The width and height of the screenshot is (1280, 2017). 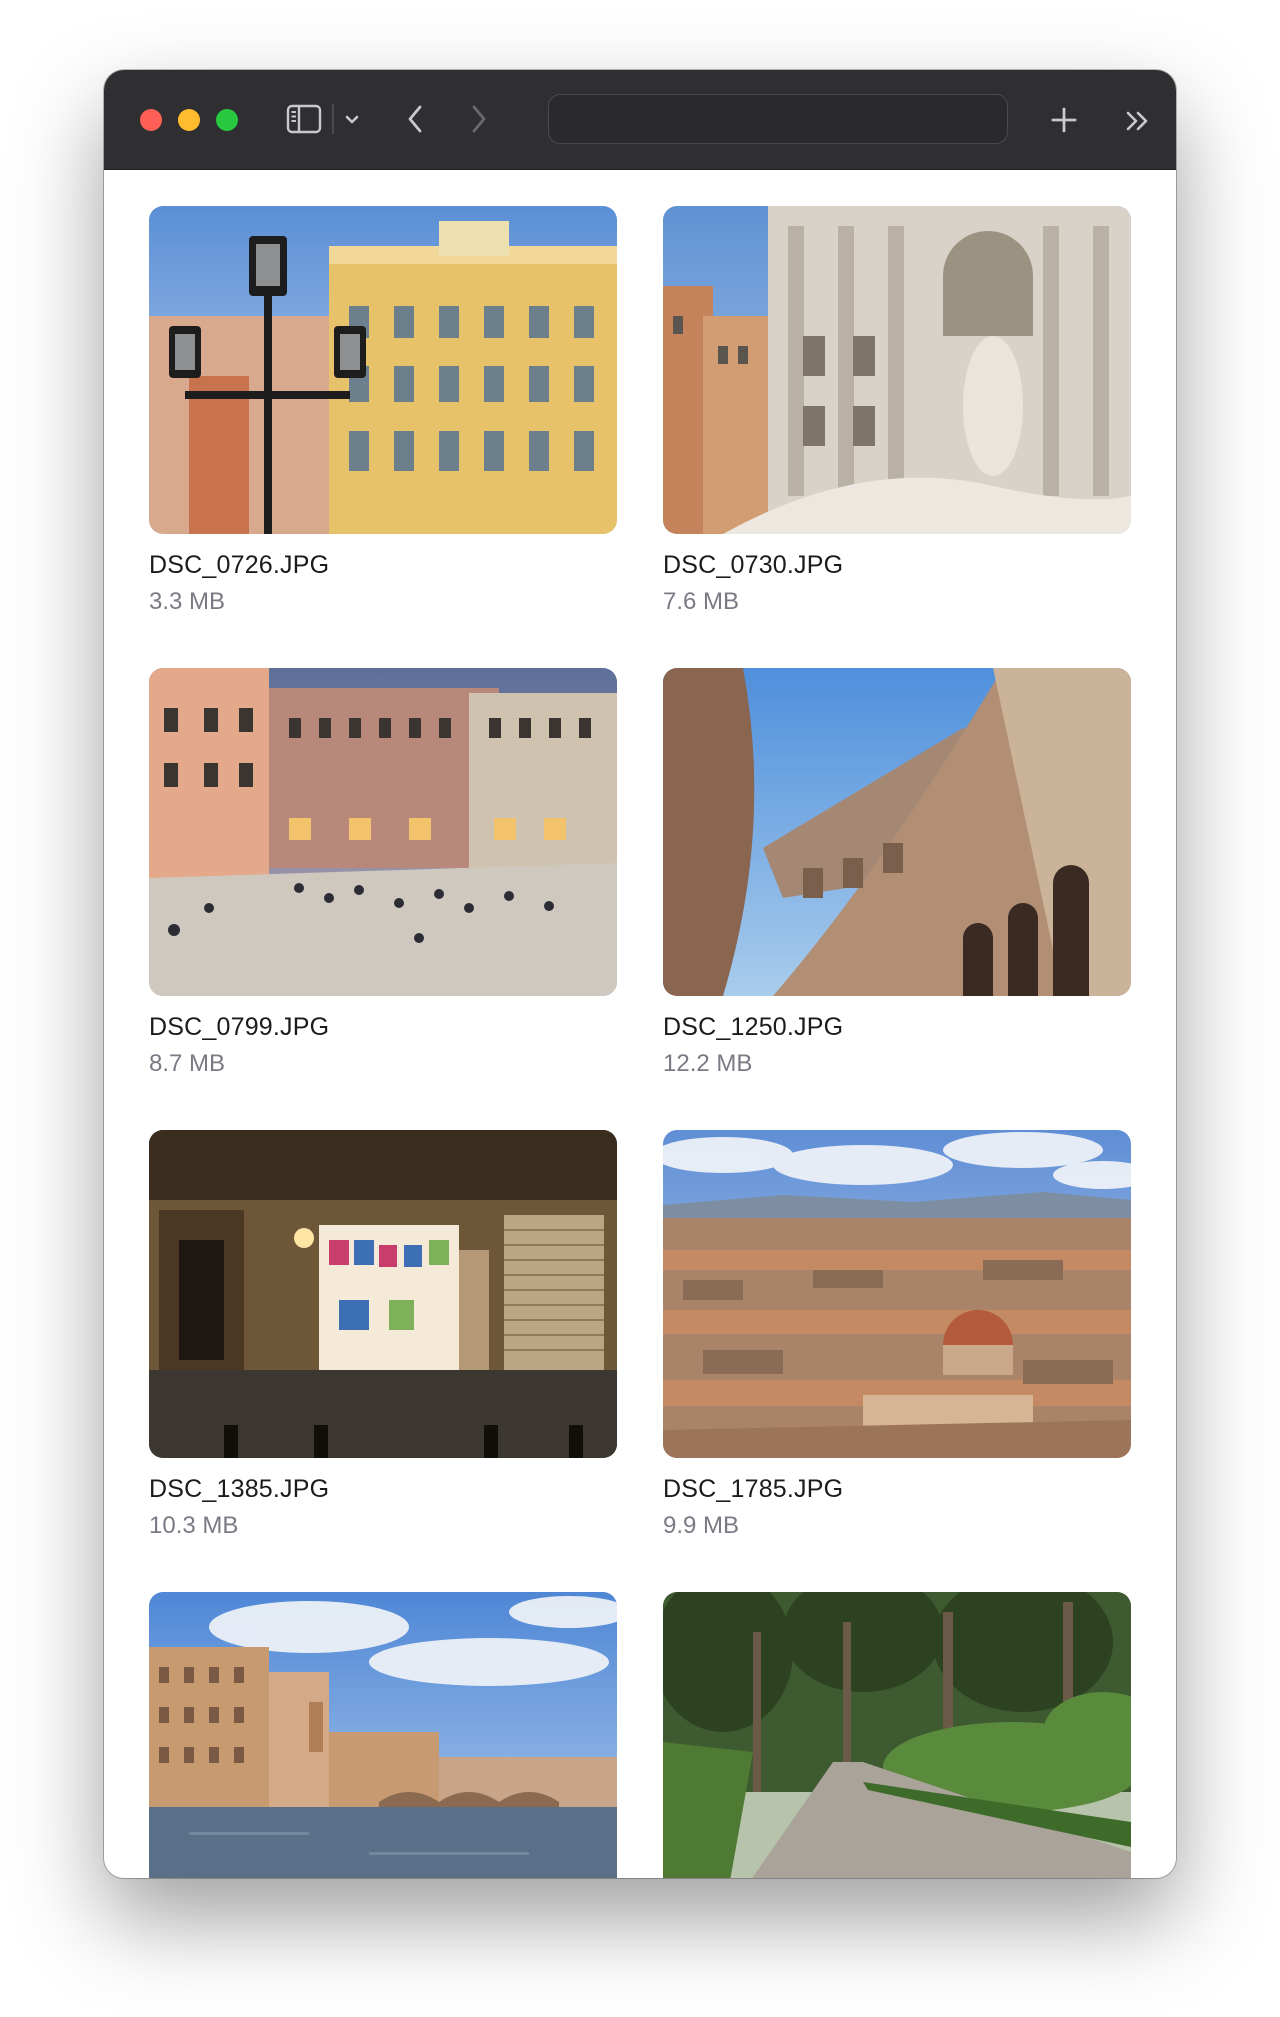 I want to click on double-chevron-right-icon, so click(x=1138, y=121).